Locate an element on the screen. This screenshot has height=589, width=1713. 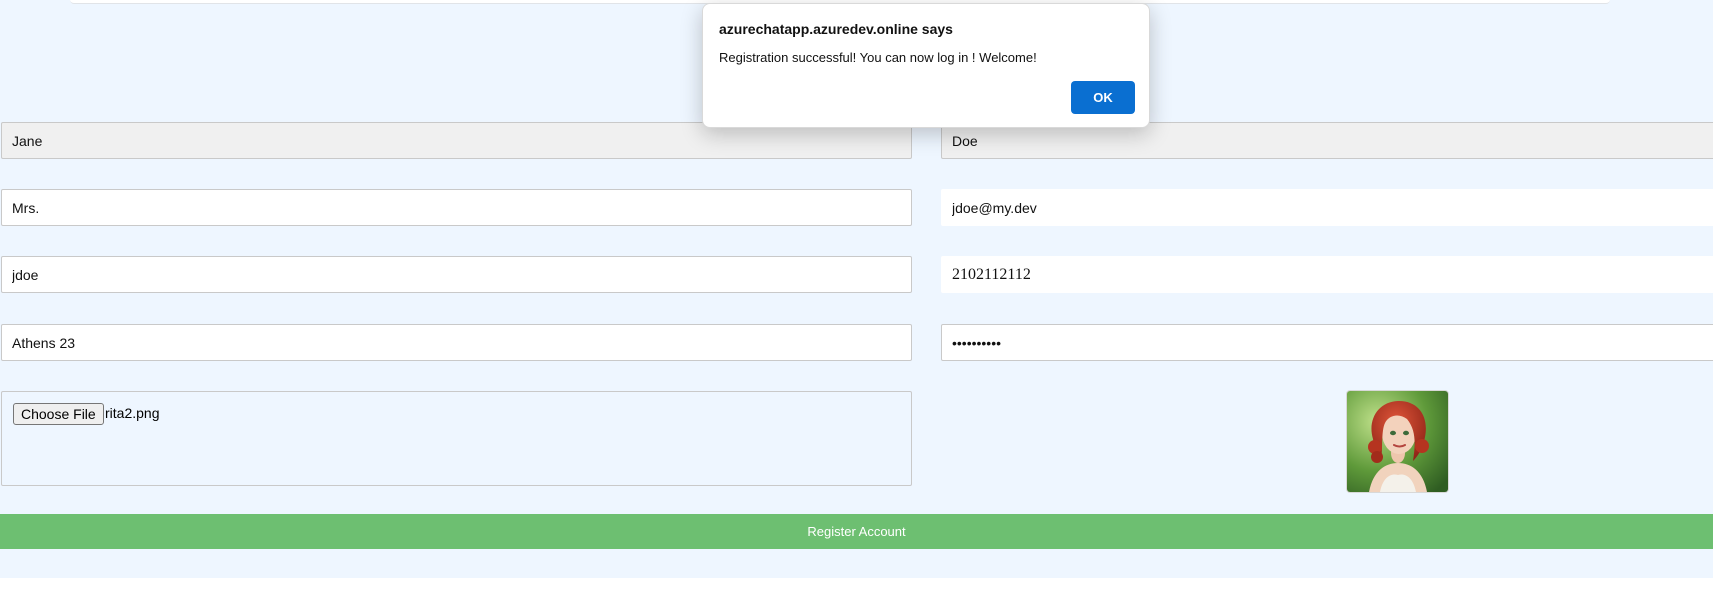
phone-field is located at coordinates (1327, 274).